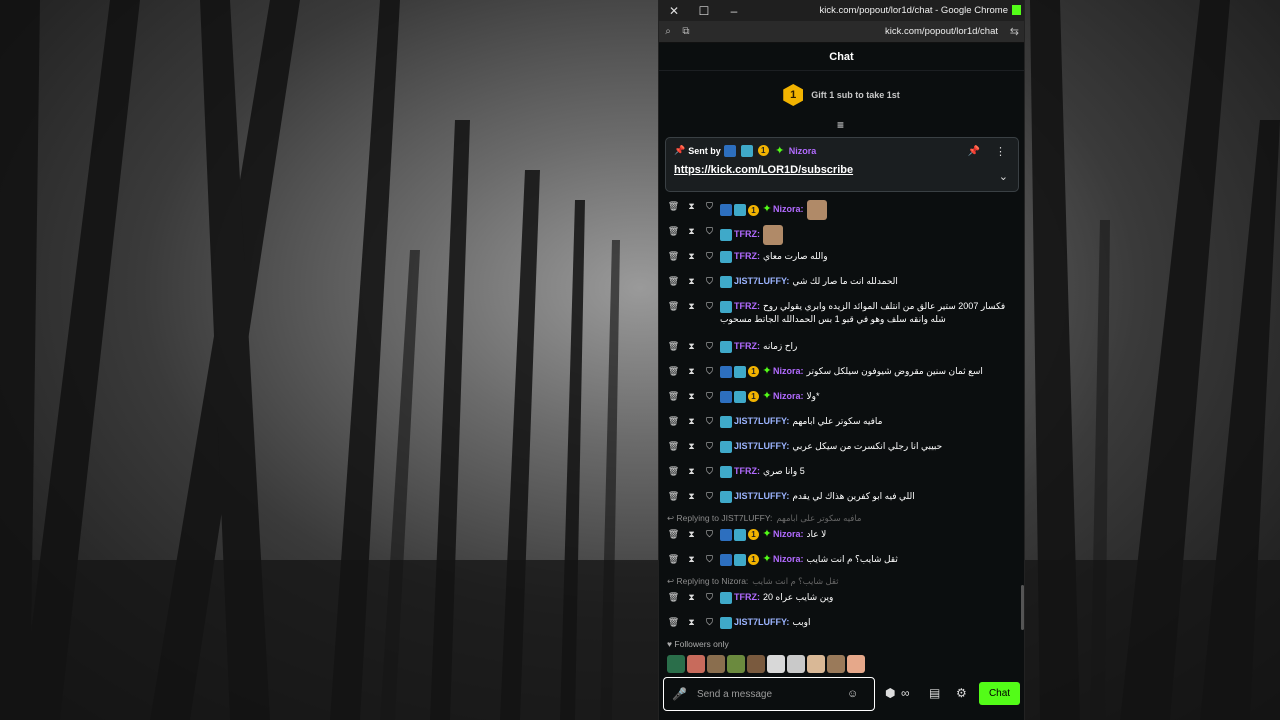 The height and width of the screenshot is (720, 1280). I want to click on search-icon: ⌕, so click(668, 31).